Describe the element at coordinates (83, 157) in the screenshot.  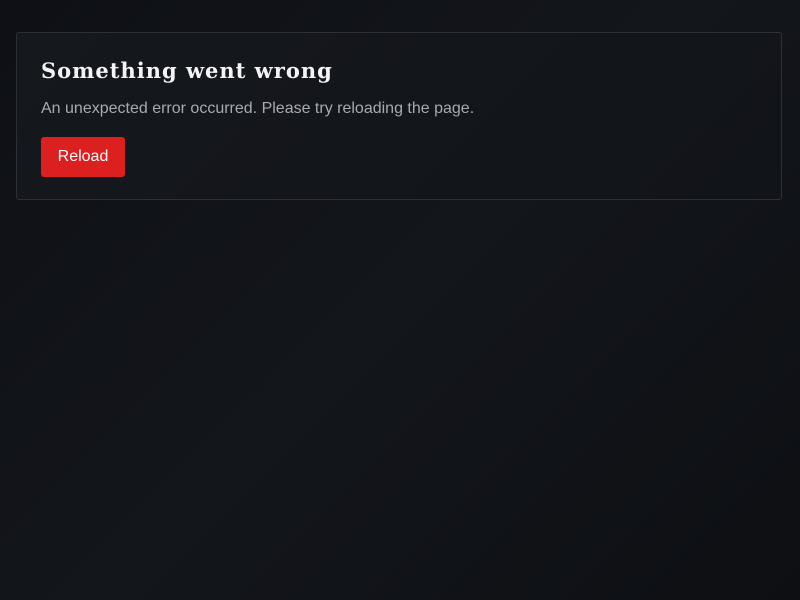
I see `reload-button: Reload` at that location.